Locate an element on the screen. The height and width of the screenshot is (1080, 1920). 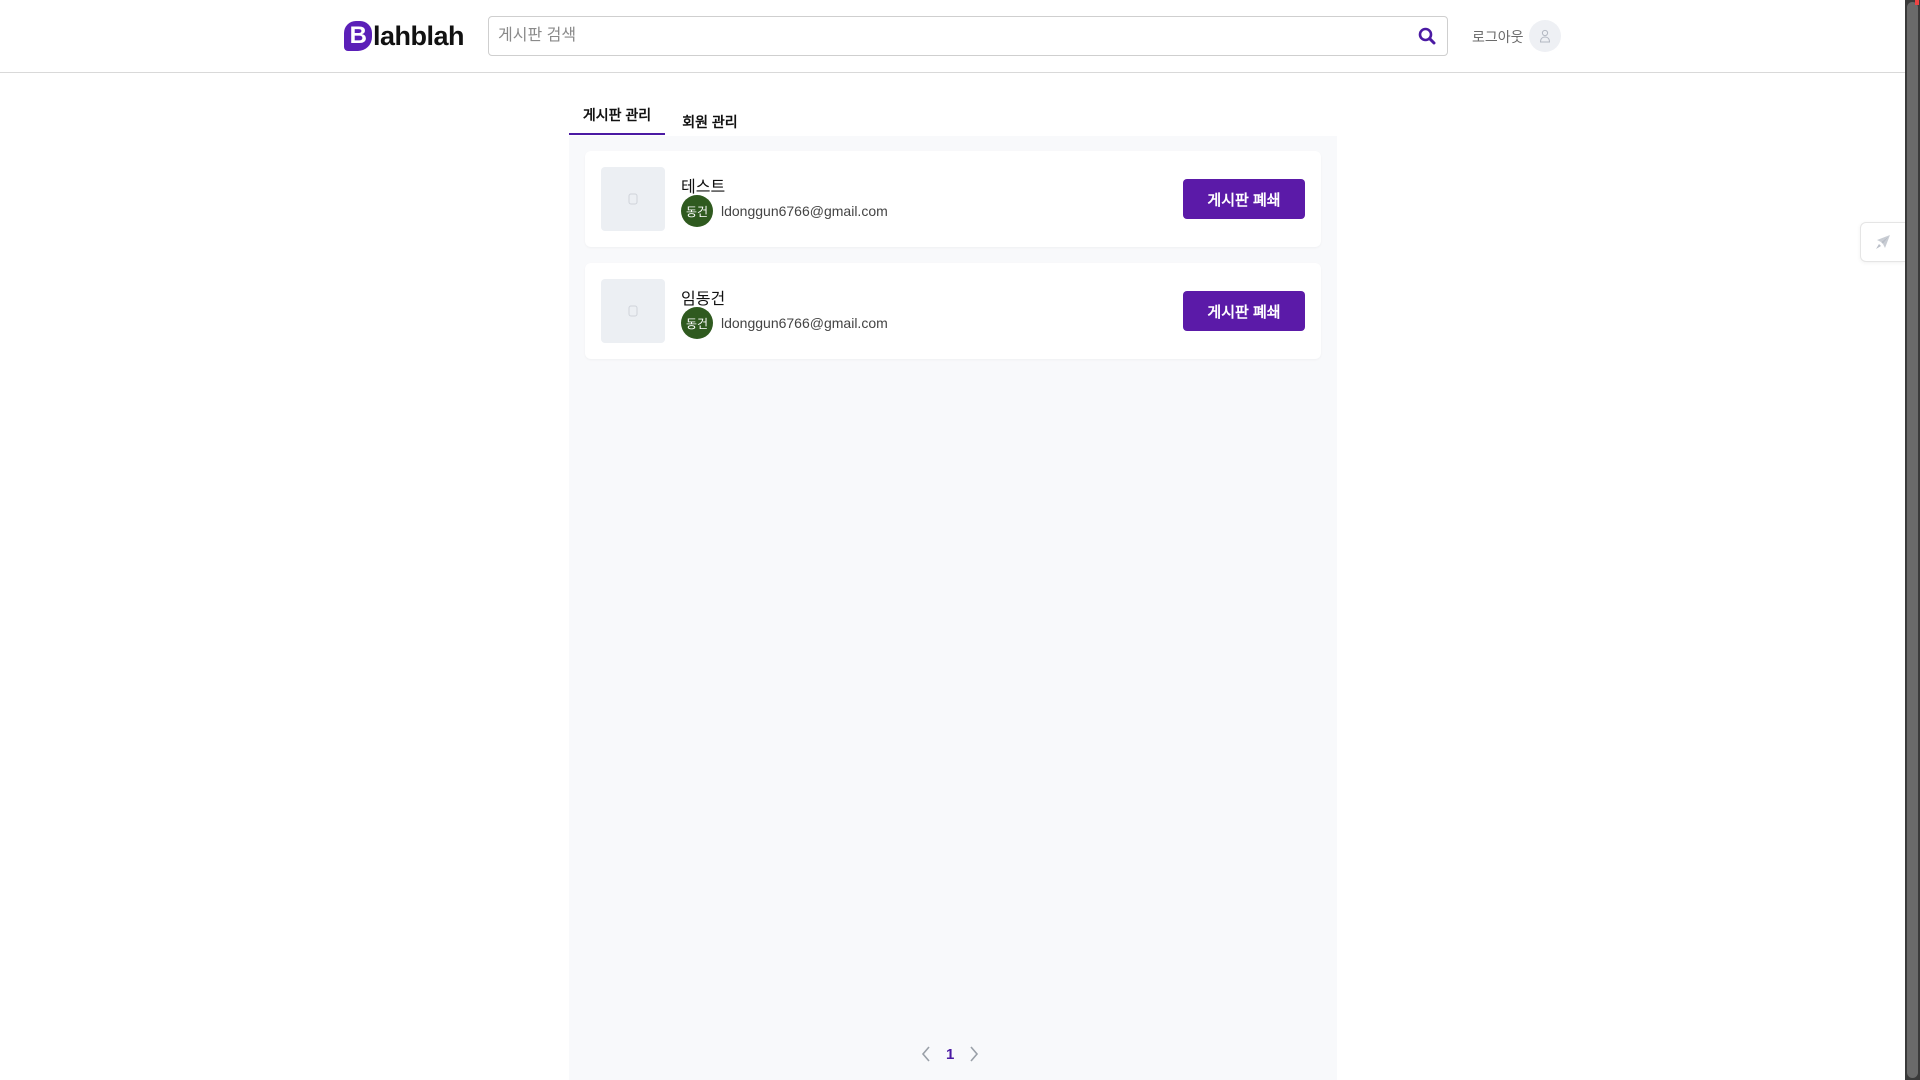
admin-tabs: 게시판 관리 회원 관리 is located at coordinates (662, 117).